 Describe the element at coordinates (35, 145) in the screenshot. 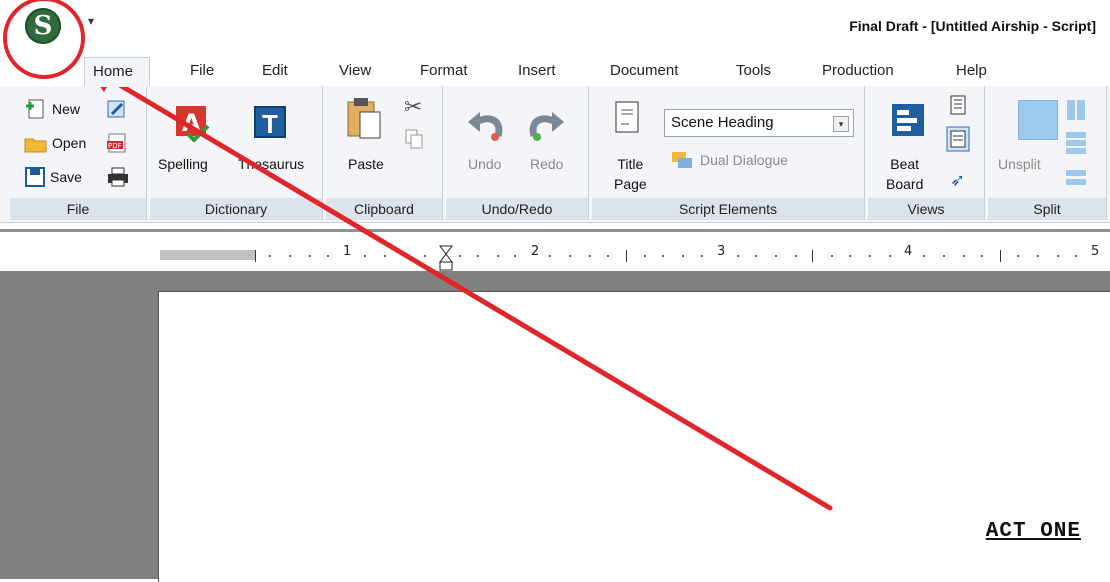

I see `open-folder-icon` at that location.